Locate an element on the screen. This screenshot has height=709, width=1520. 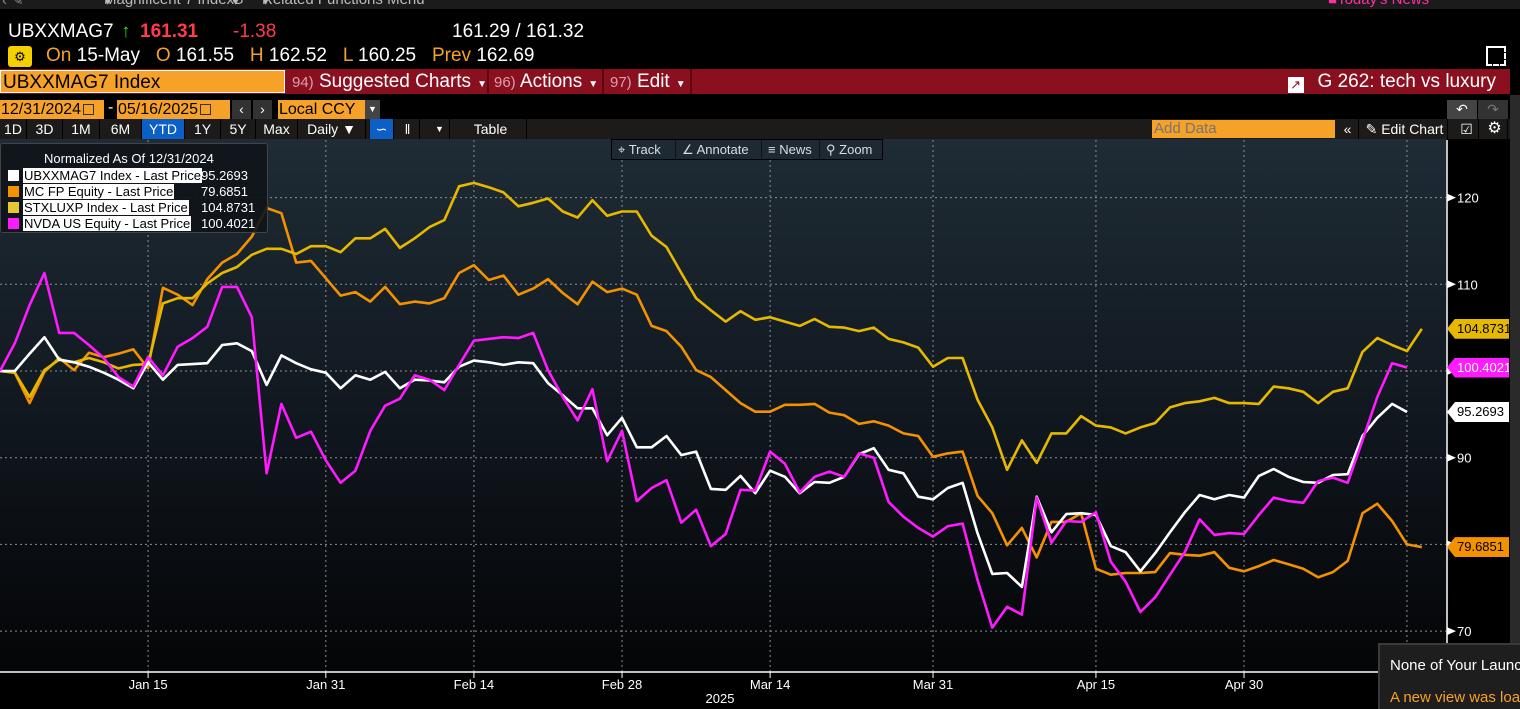
last-value-tag: 100.4021 is located at coordinates (1478, 367).